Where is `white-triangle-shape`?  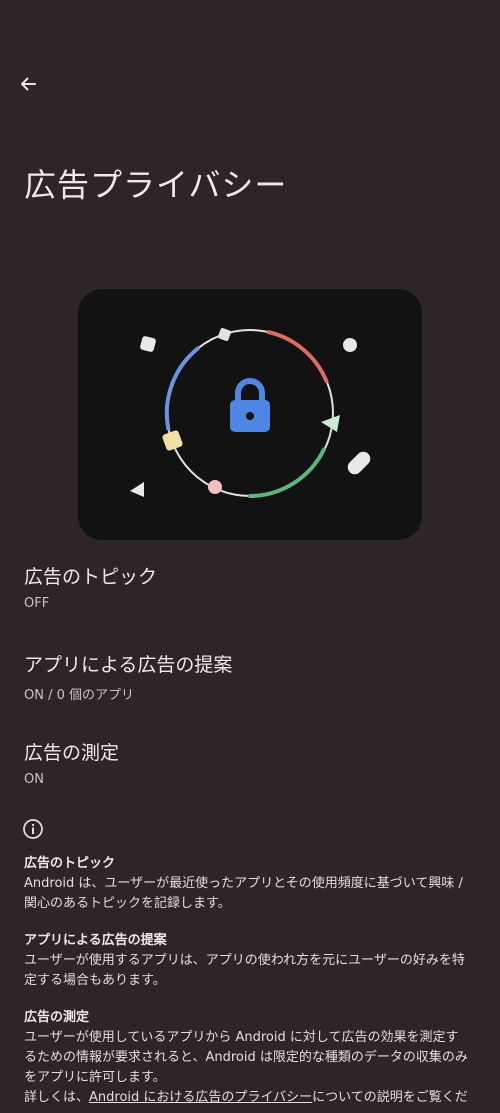
white-triangle-shape is located at coordinates (137, 489).